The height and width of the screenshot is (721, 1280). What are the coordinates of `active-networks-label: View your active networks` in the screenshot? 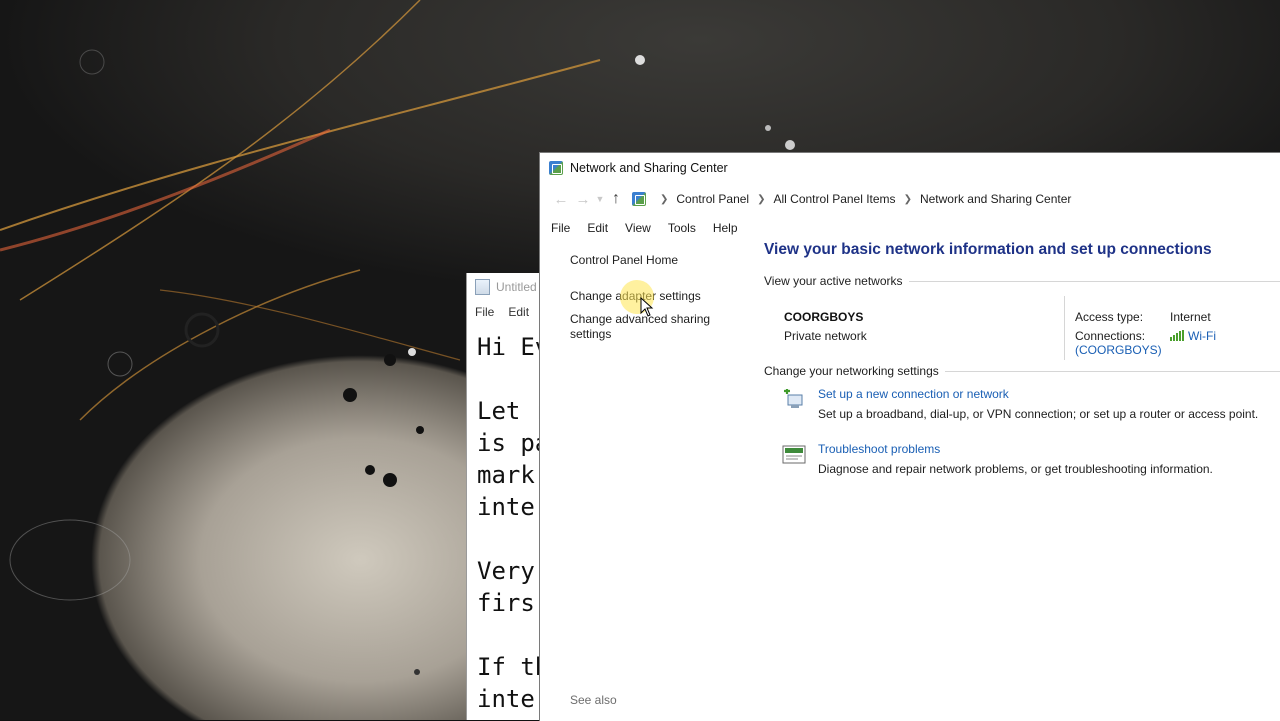 It's located at (833, 281).